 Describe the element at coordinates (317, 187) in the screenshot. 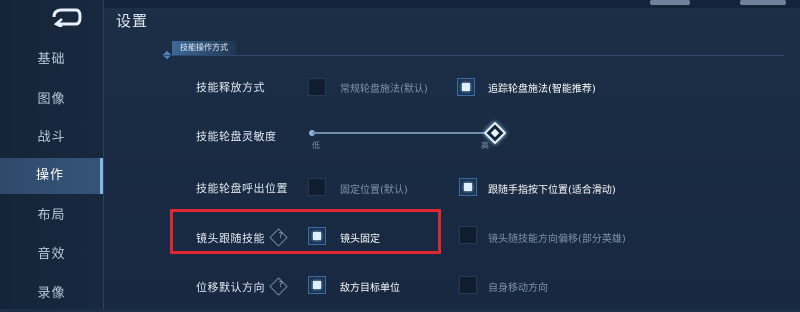

I see `wheel-position-fixed-checkbox` at that location.